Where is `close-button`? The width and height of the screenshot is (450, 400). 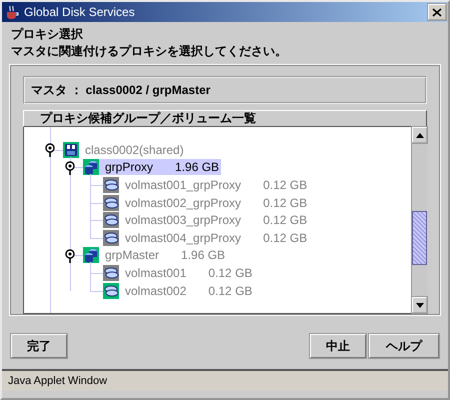
close-button is located at coordinates (437, 12).